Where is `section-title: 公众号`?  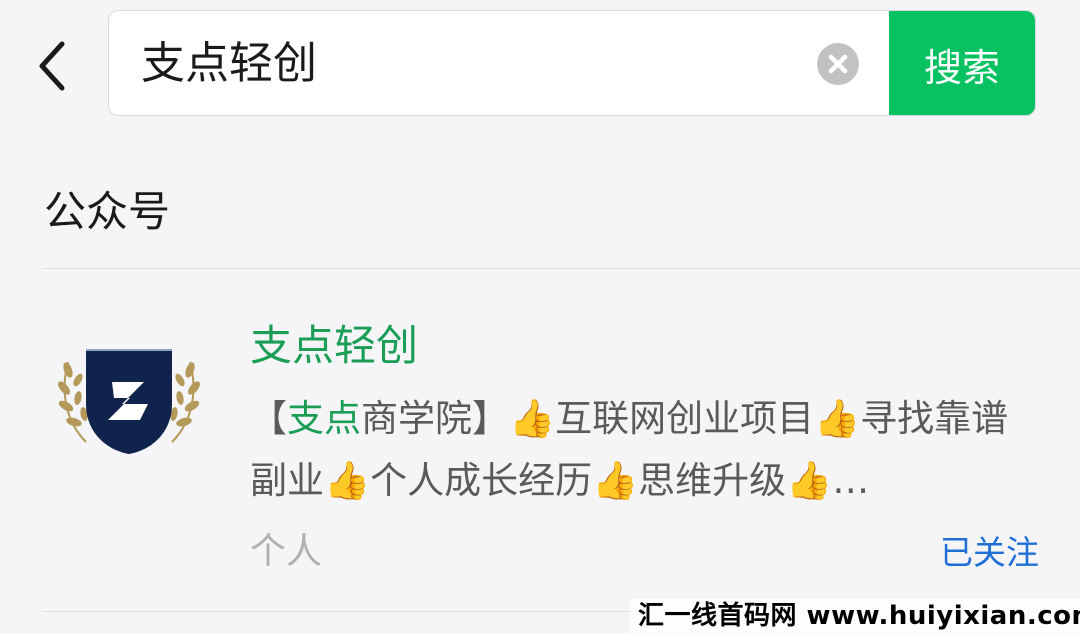
section-title: 公众号 is located at coordinates (107, 211).